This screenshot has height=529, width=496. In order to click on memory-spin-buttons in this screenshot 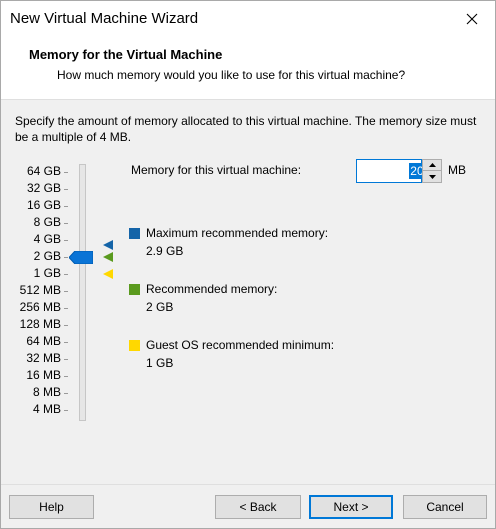, I will do `click(432, 171)`.